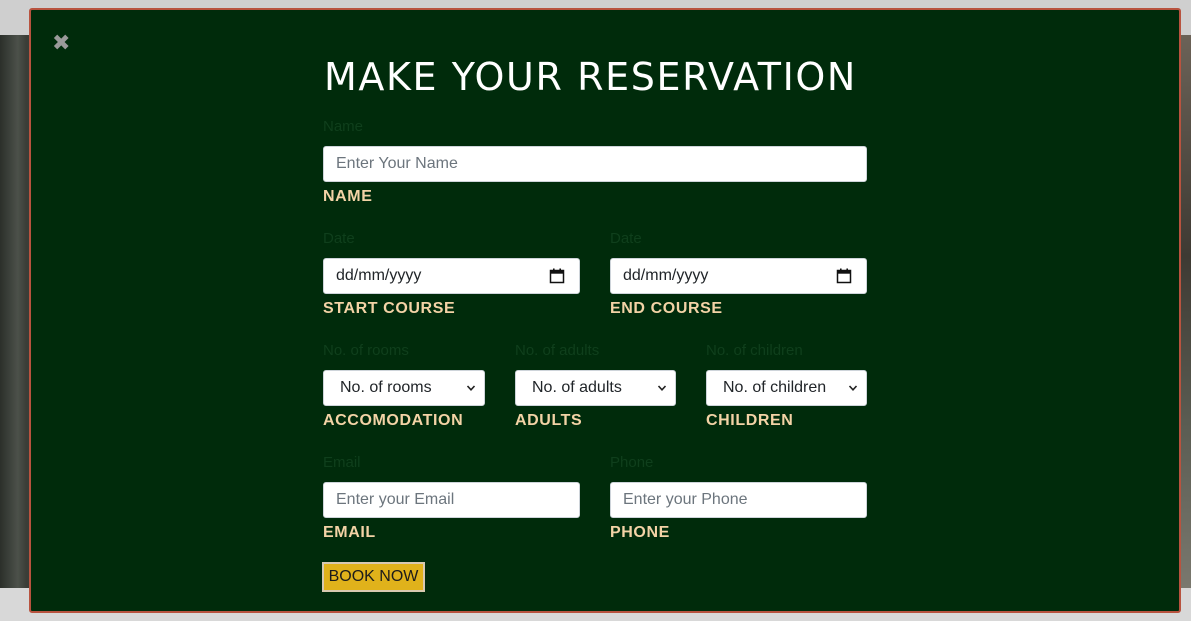  What do you see at coordinates (775, 387) in the screenshot?
I see `children-select-value: No. of children` at bounding box center [775, 387].